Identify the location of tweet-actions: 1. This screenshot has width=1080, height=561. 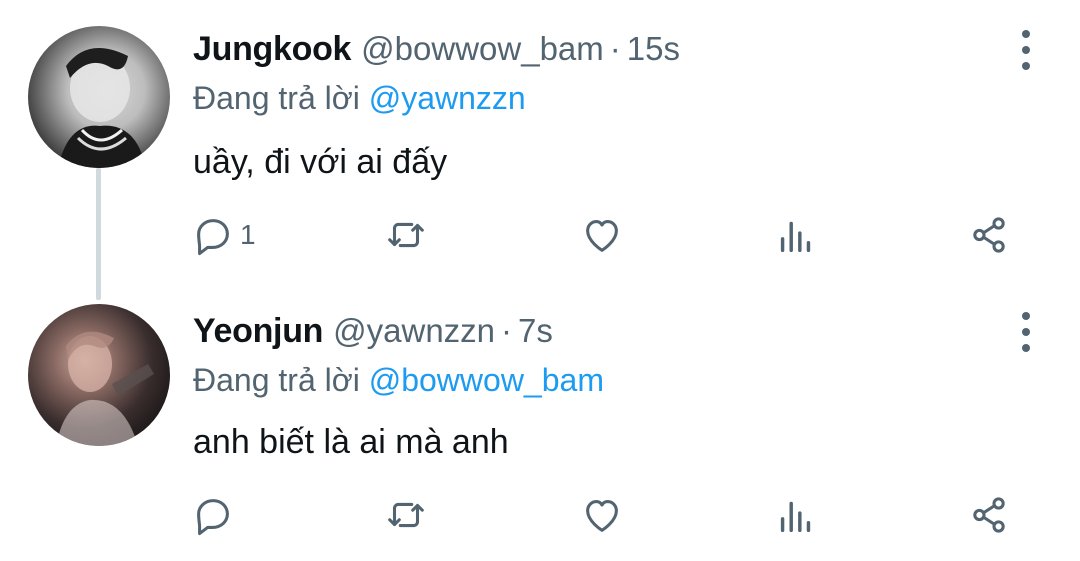
(540, 235).